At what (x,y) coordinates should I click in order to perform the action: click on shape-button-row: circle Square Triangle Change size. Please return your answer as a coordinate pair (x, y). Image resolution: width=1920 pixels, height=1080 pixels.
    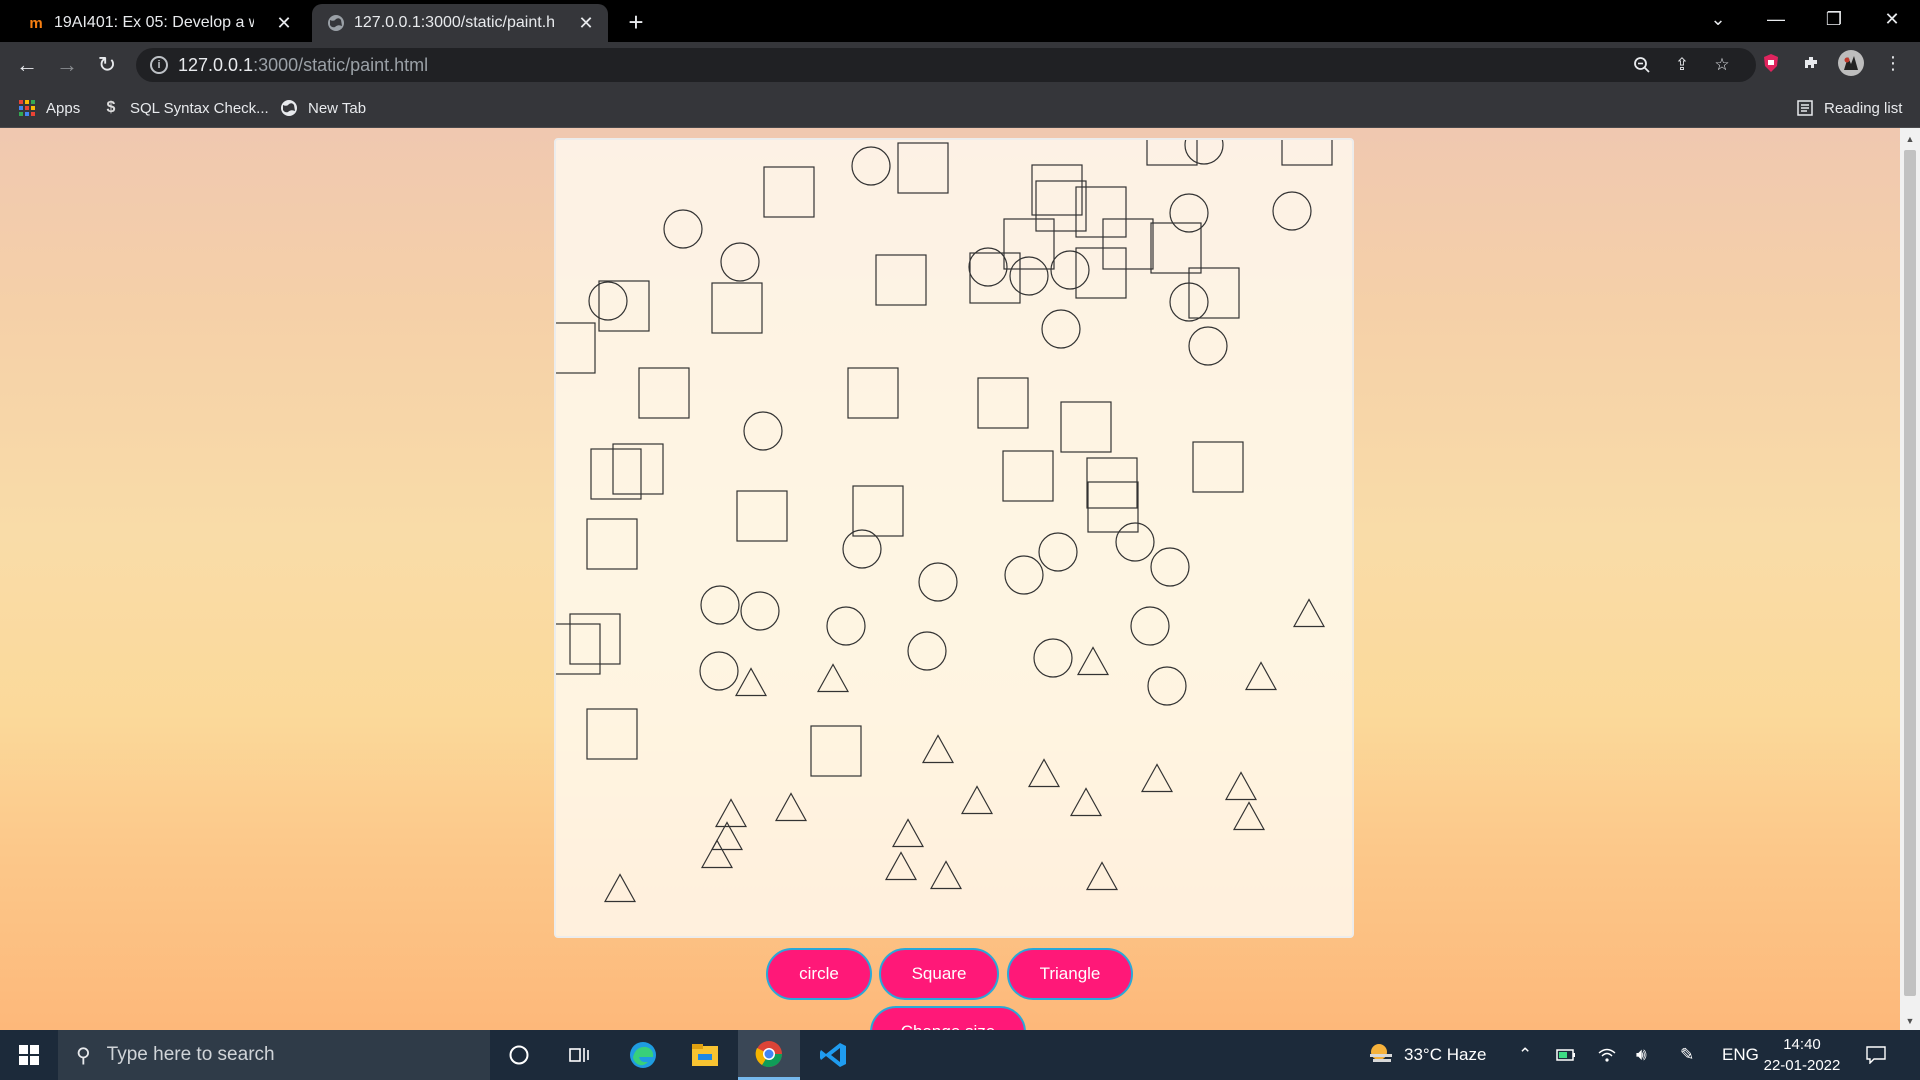
    Looking at the image, I should click on (950, 989).